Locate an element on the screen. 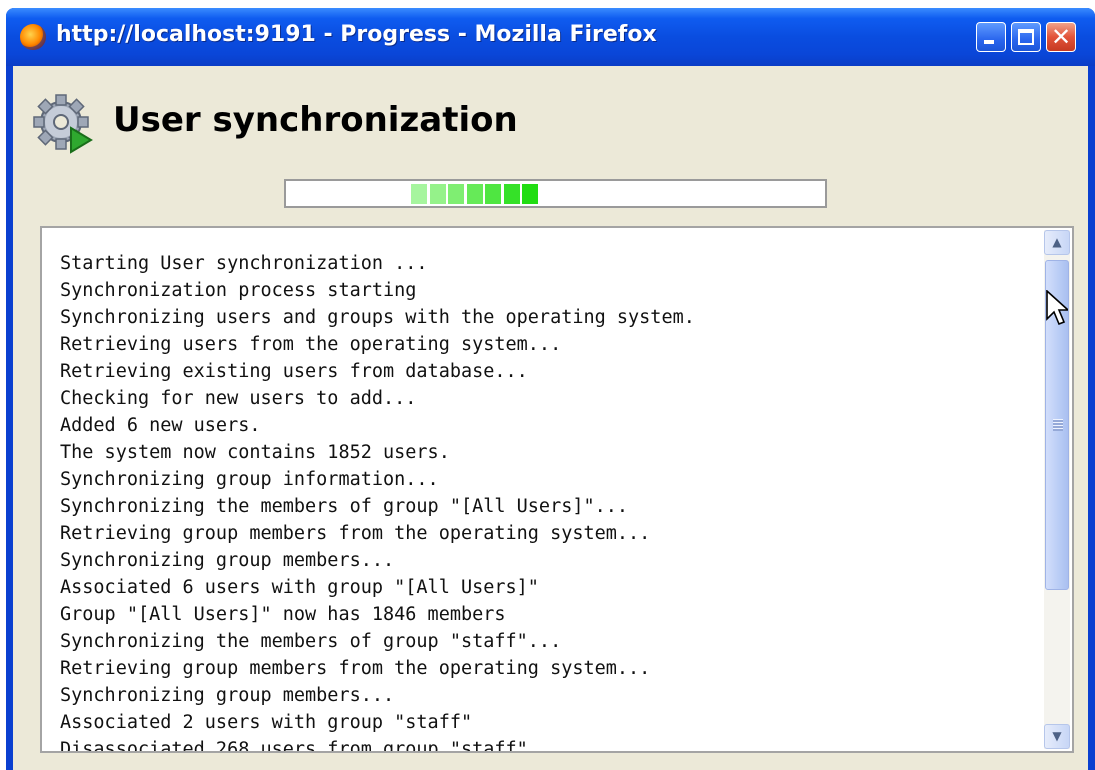  maximize-button is located at coordinates (1026, 37).